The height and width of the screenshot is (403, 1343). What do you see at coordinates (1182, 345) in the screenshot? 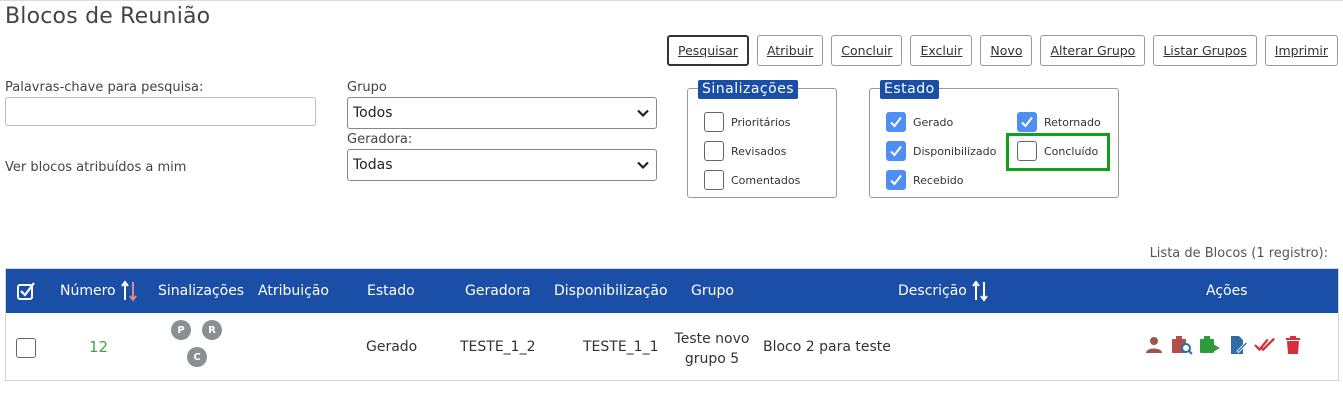
I see `view-documents-icon` at bounding box center [1182, 345].